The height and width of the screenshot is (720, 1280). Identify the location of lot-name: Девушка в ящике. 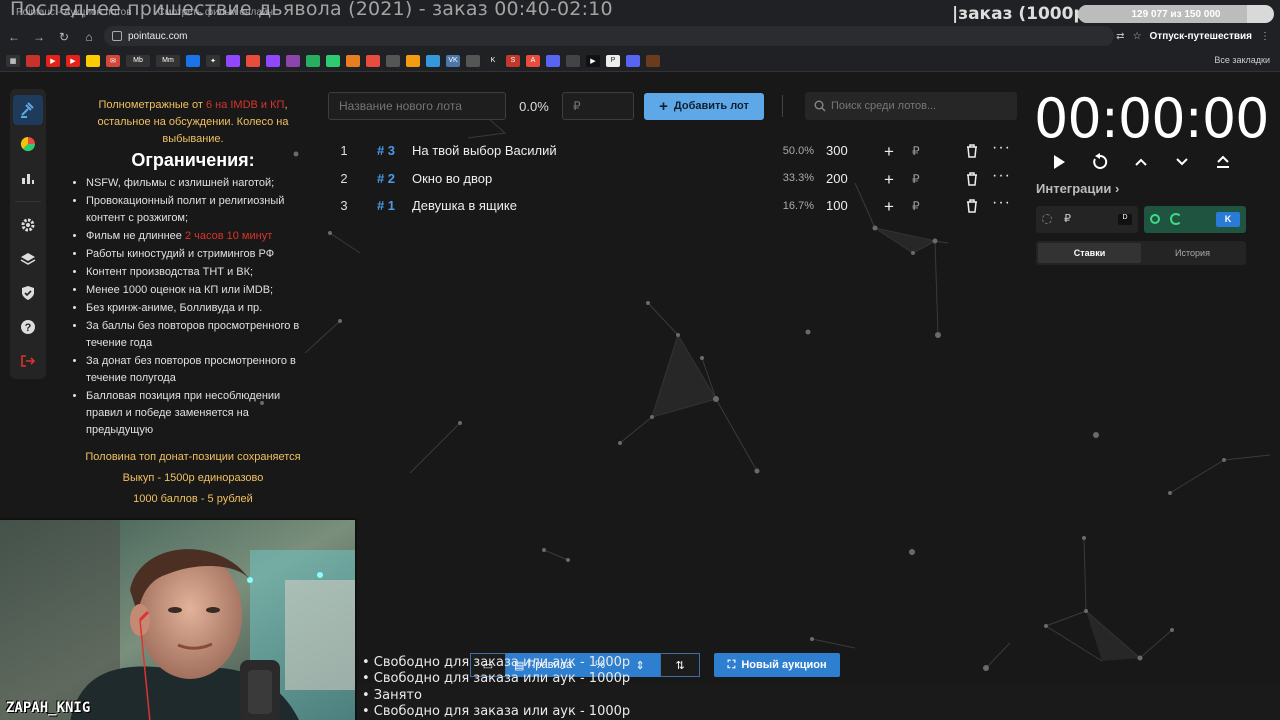
(582, 205).